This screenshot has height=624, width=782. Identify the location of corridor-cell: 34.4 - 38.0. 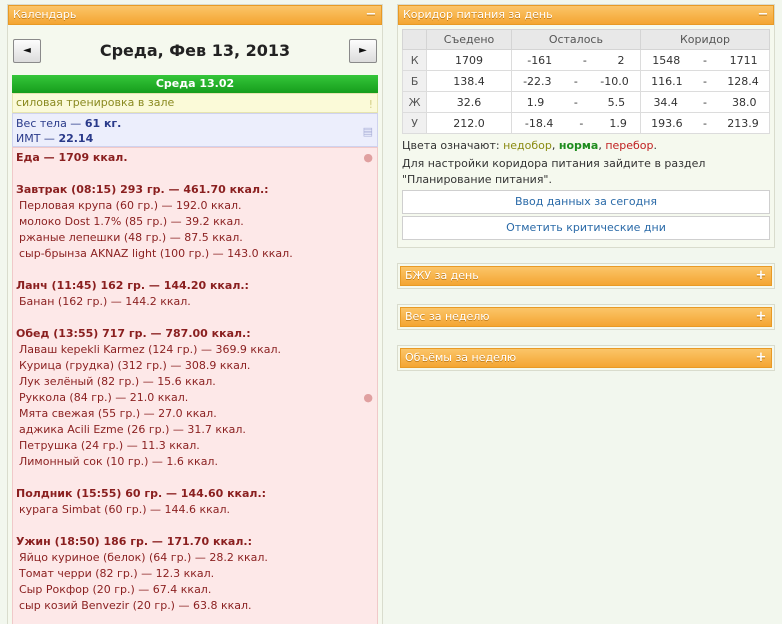
(705, 102).